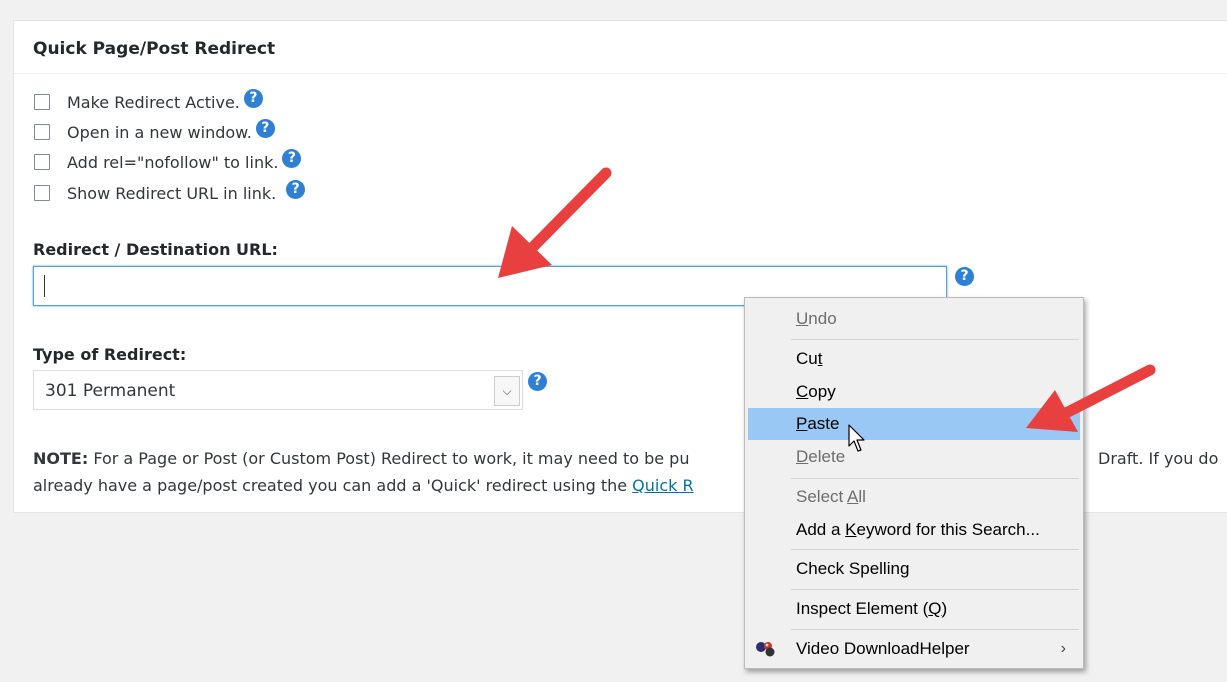 The image size is (1227, 682). What do you see at coordinates (155, 249) in the screenshot?
I see `url-field-label: Redirect / Destination URL:` at bounding box center [155, 249].